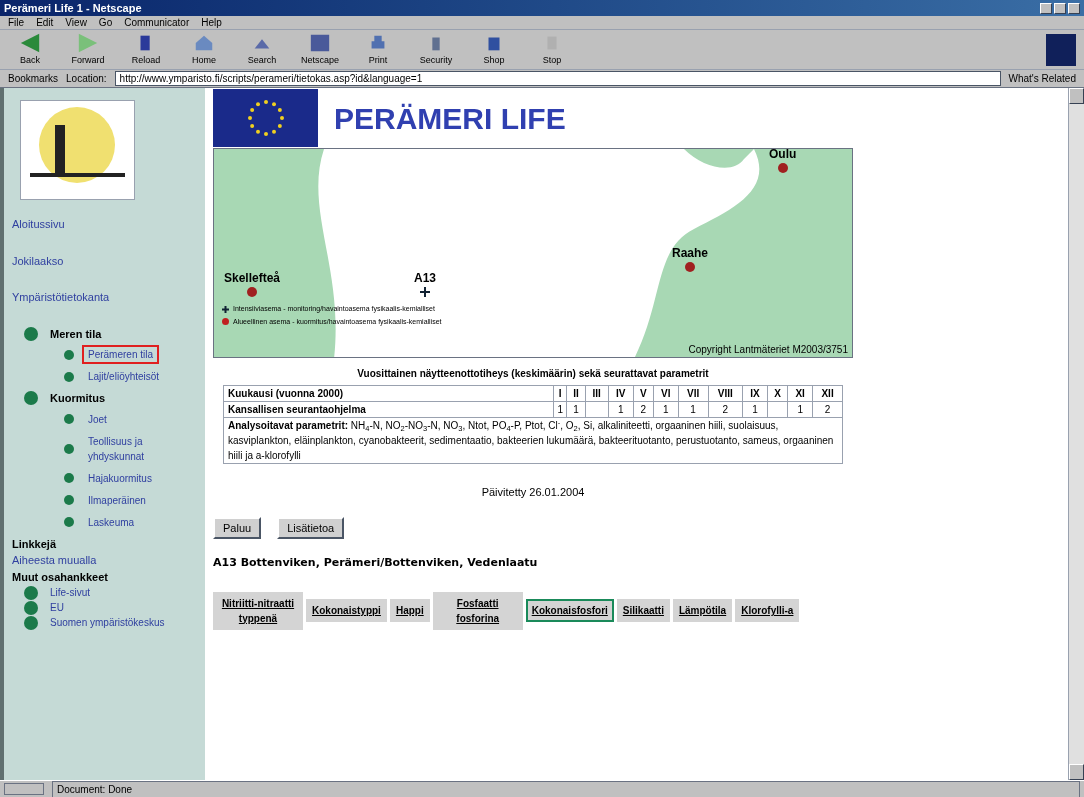  What do you see at coordinates (1076, 434) in the screenshot?
I see `scrollbar` at bounding box center [1076, 434].